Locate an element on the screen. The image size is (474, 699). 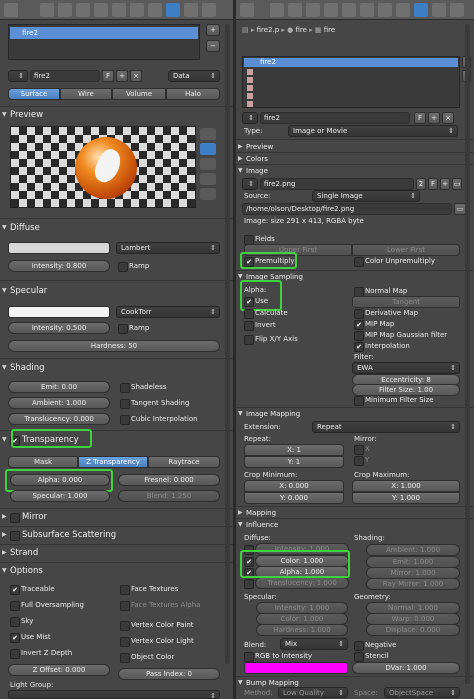
emit-slider: Emit: 0.00 is located at coordinates (59, 387).